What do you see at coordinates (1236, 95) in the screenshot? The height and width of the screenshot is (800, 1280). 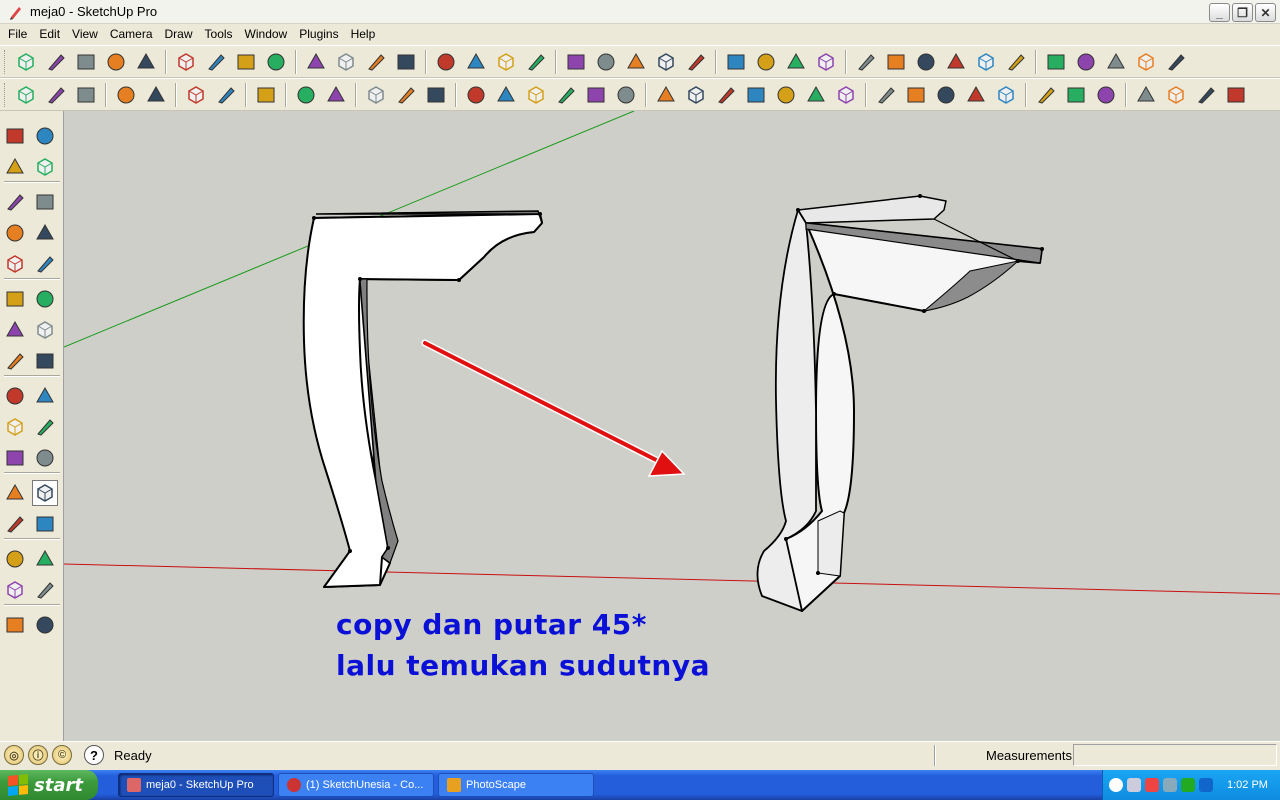 I see `sandbox-smoove-icon` at bounding box center [1236, 95].